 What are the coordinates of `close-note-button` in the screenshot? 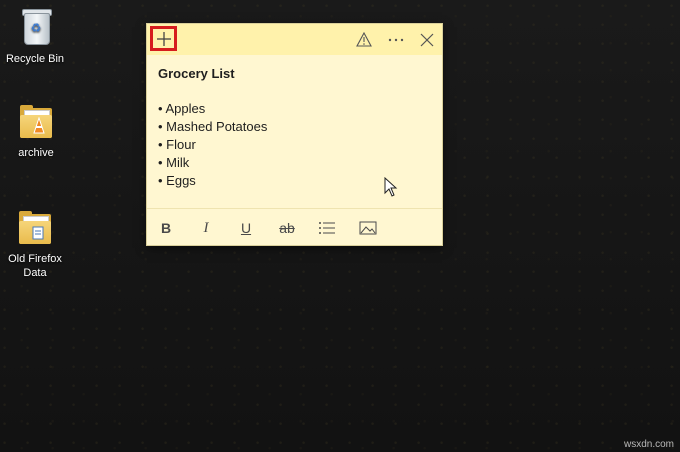 It's located at (427, 39).